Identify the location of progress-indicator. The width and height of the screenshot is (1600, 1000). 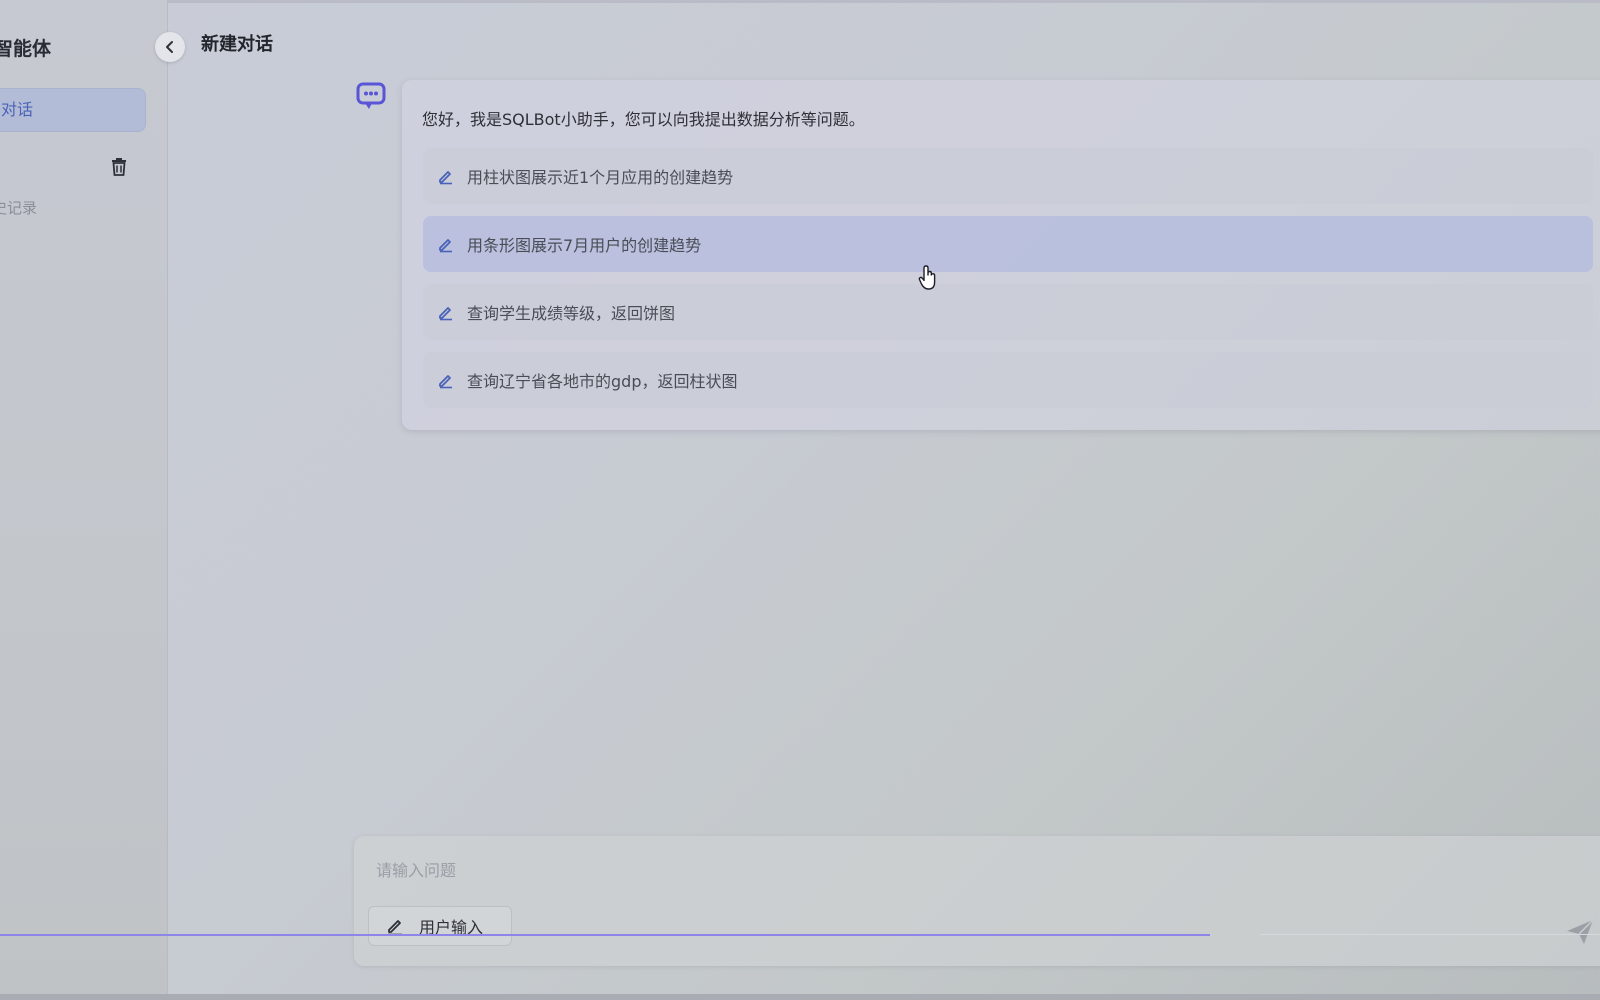
(605, 935).